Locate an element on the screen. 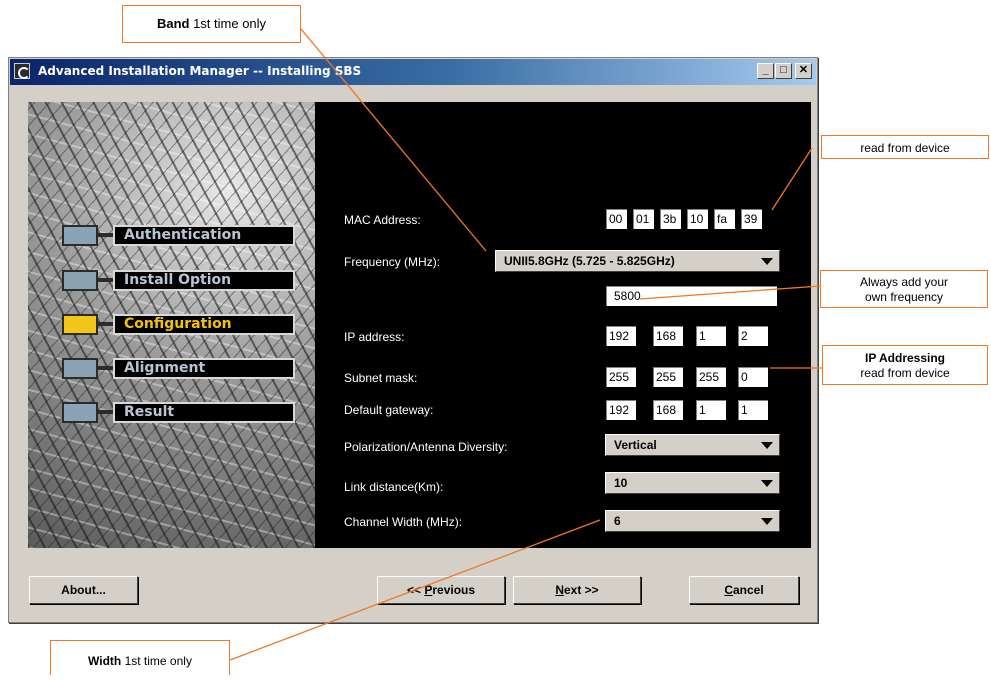  read-device-callout-text: read from device is located at coordinates (905, 148).